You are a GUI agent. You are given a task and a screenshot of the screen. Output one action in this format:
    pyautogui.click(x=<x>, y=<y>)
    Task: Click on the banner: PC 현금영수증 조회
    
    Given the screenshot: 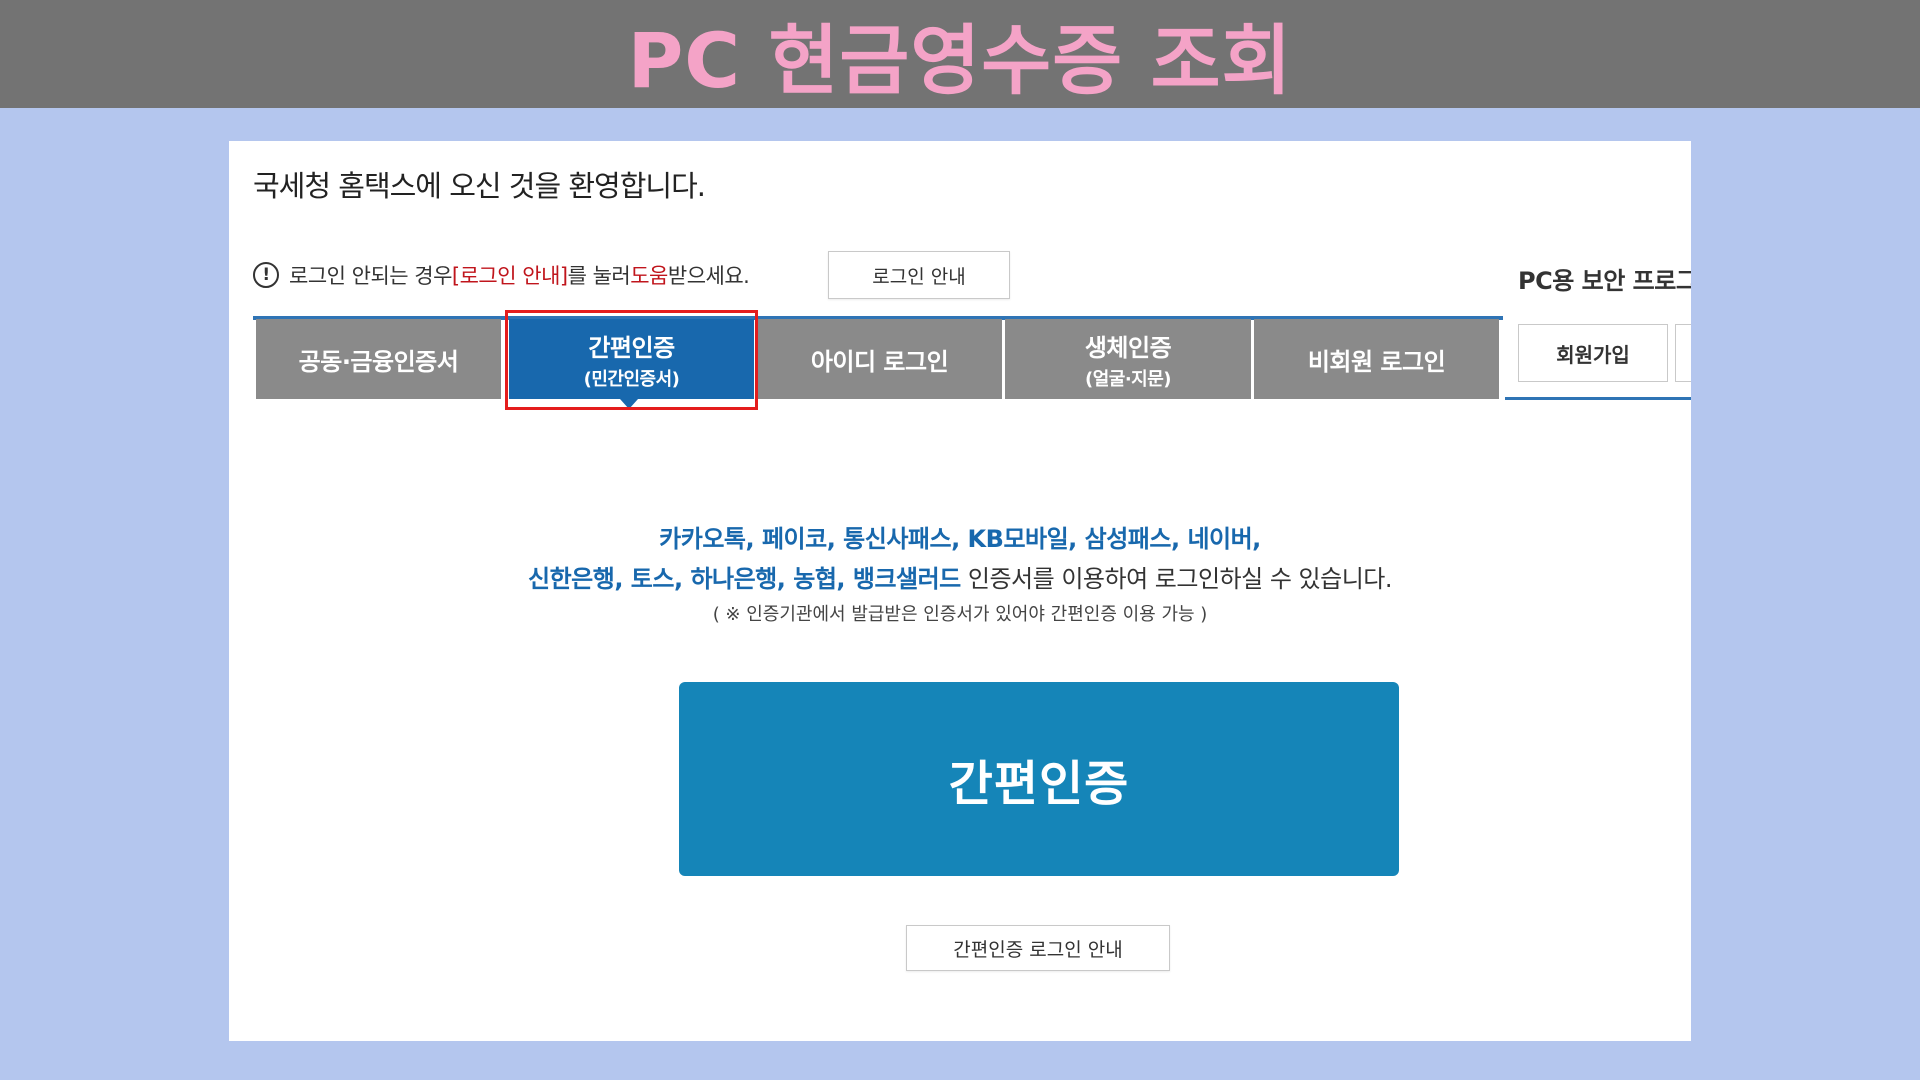 What is the action you would take?
    pyautogui.click(x=960, y=54)
    